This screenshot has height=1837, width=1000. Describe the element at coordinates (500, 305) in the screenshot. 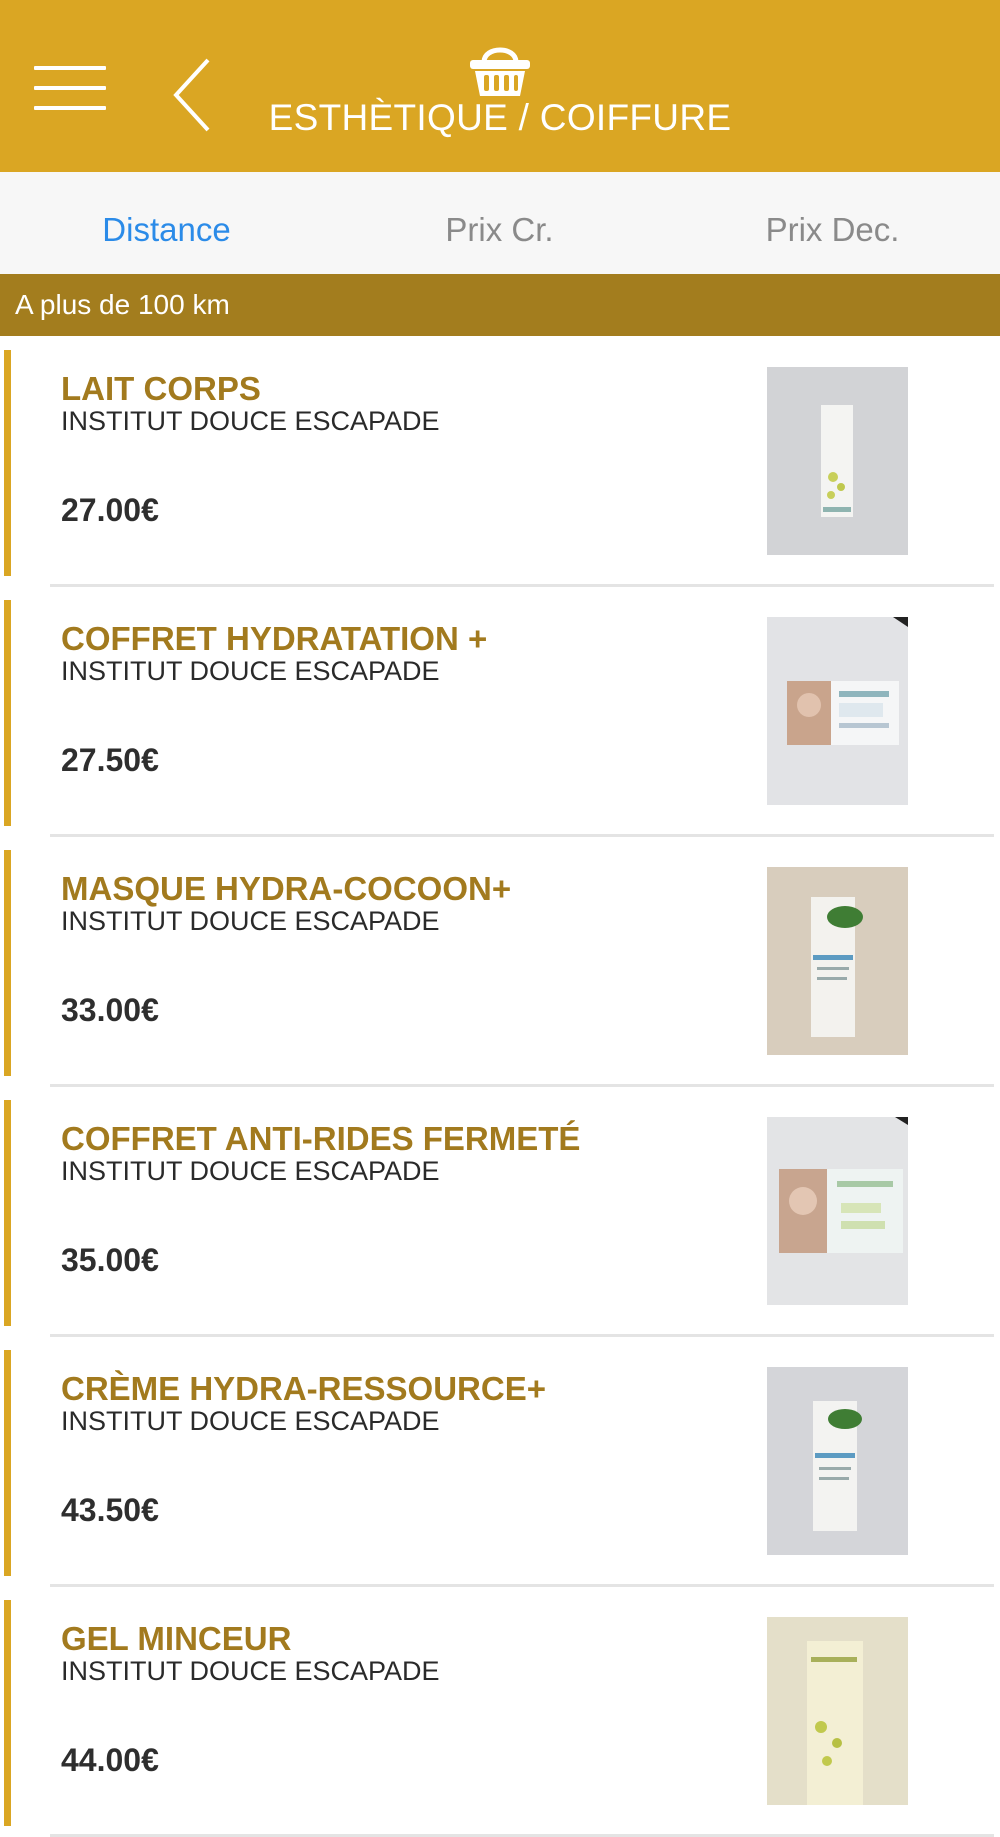

I see `distance-section-header: A plus de 100 km` at that location.